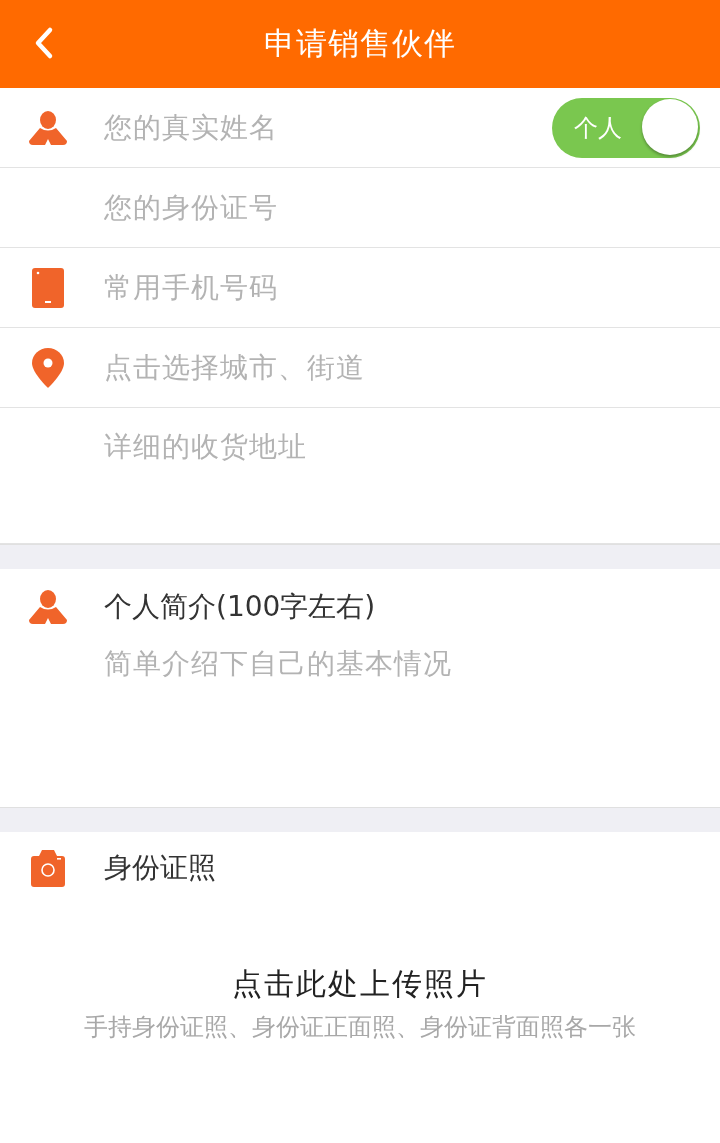  Describe the element at coordinates (412, 287) in the screenshot. I see `input-field: 常用手机号码` at that location.